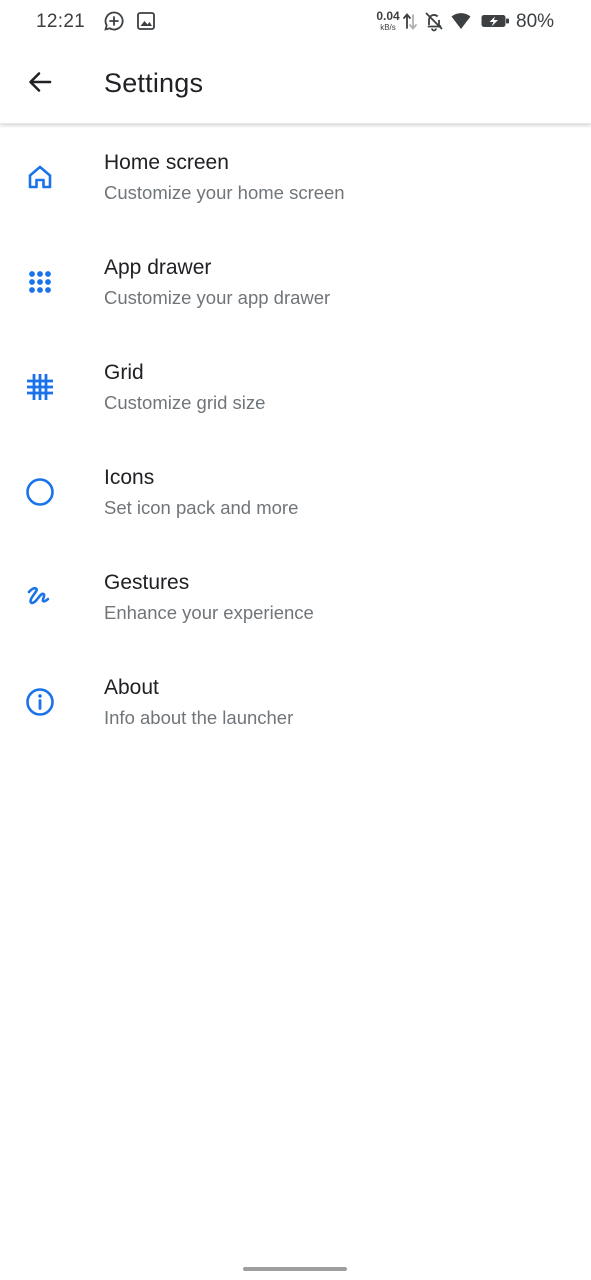 The height and width of the screenshot is (1280, 591). What do you see at coordinates (199, 717) in the screenshot?
I see `settings-item-subtitle: Info about the launcher` at bounding box center [199, 717].